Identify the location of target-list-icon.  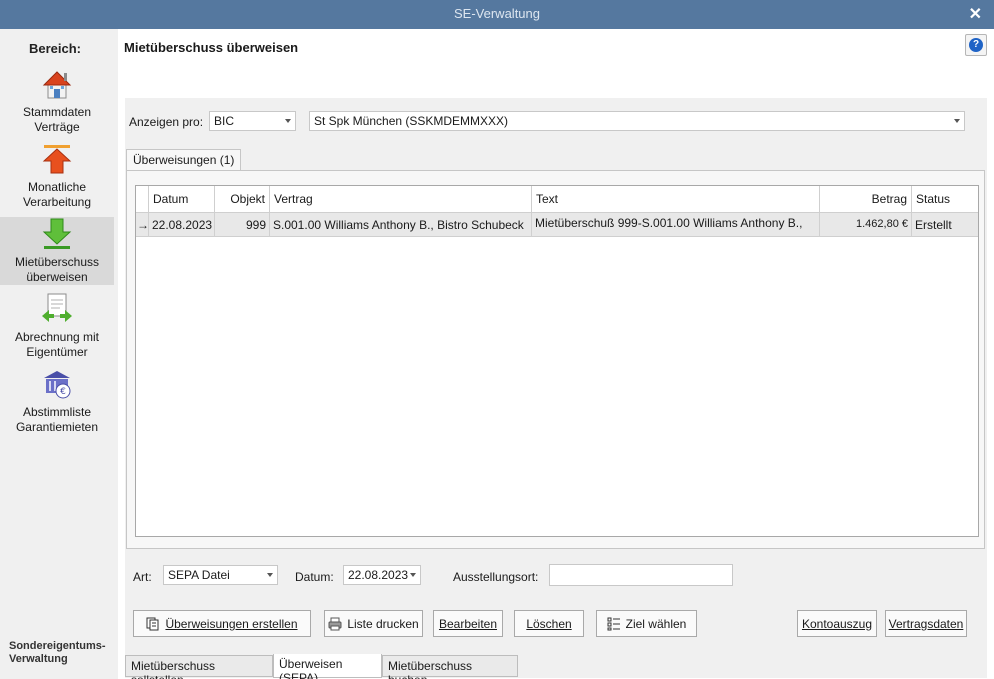
(613, 624).